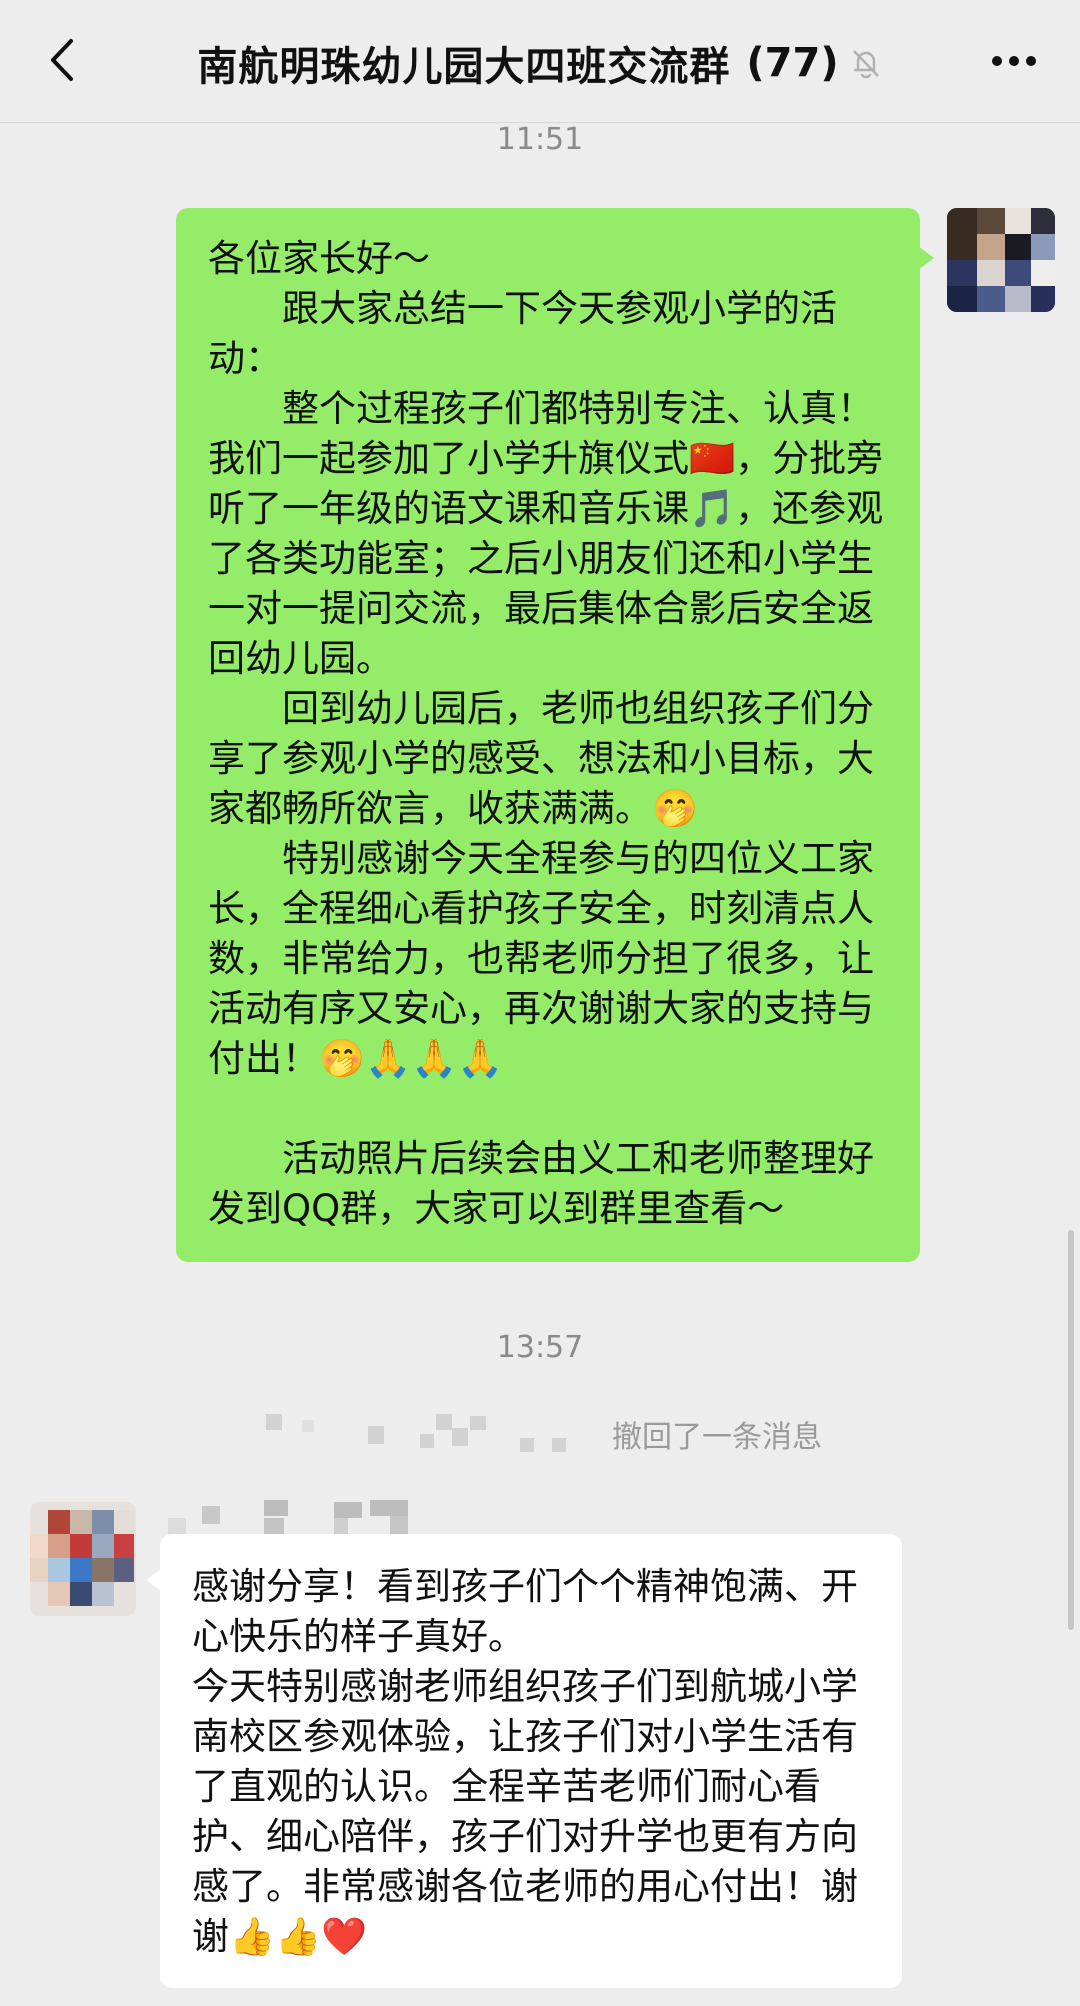 The image size is (1080, 2006). I want to click on scrollbar, so click(1071, 1430).